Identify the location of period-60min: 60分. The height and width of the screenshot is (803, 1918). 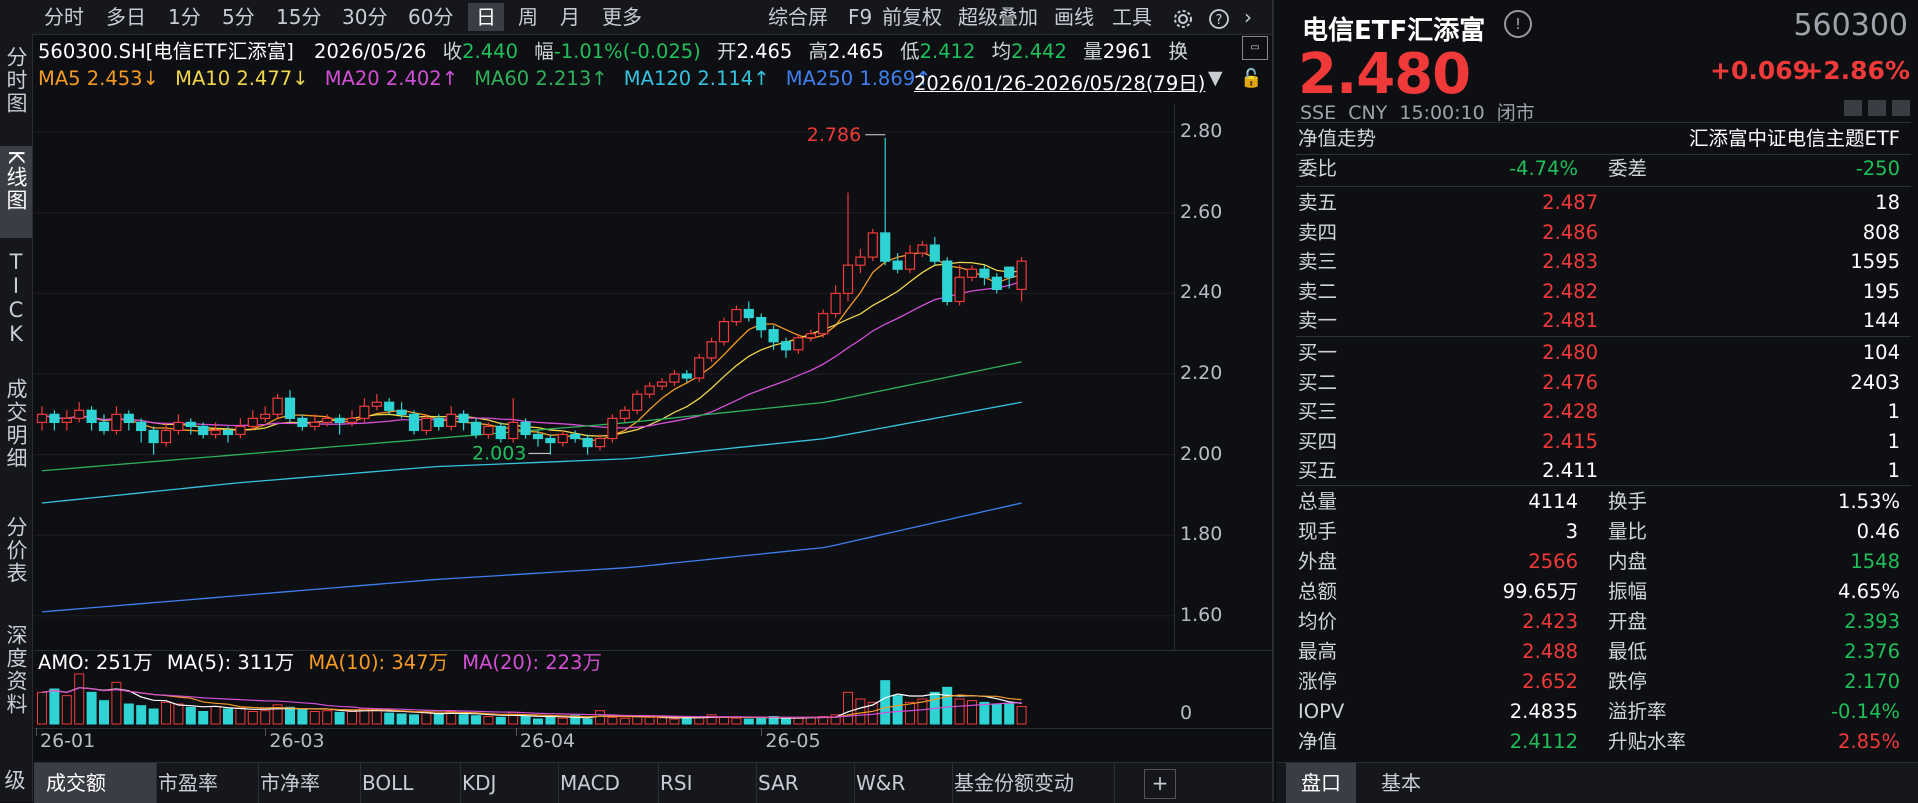
(430, 17).